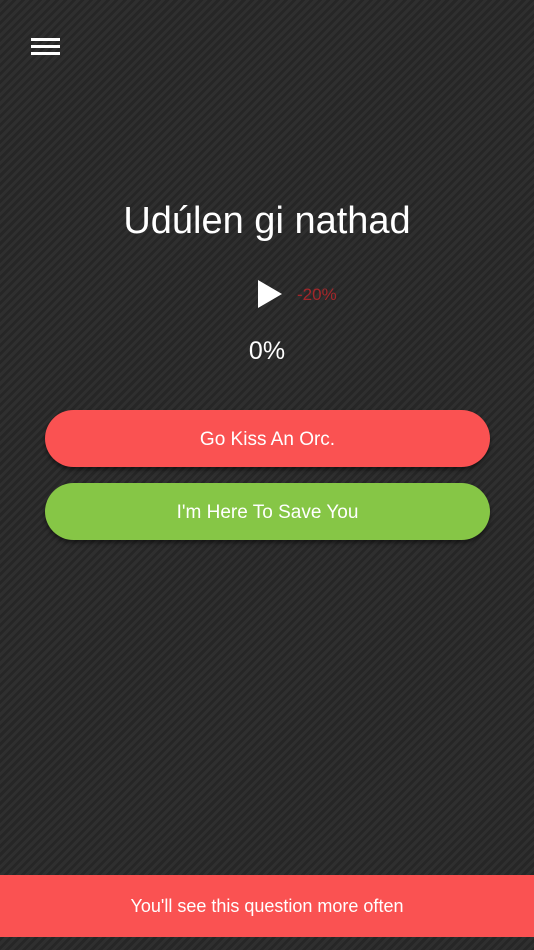  What do you see at coordinates (317, 295) in the screenshot?
I see `playback-speed-label: -20%` at bounding box center [317, 295].